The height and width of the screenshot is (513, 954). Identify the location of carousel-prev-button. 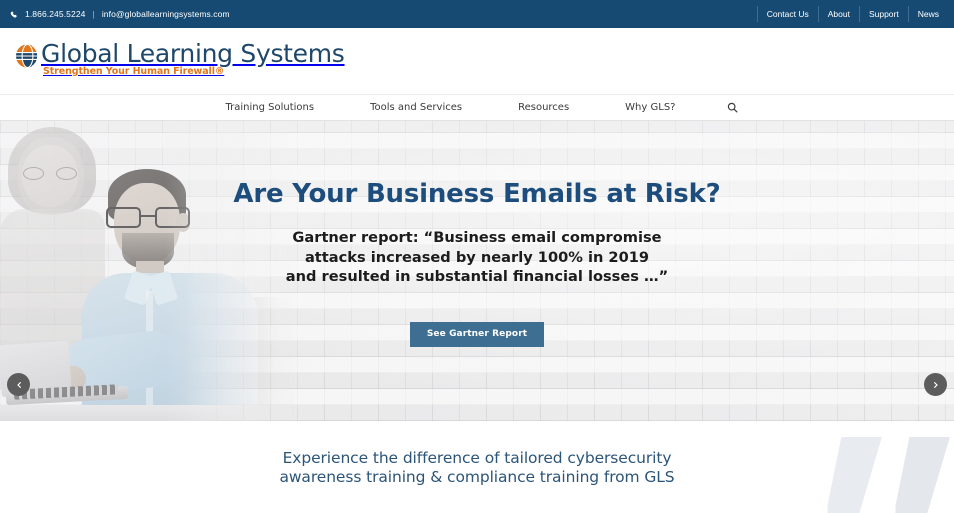
(18, 384).